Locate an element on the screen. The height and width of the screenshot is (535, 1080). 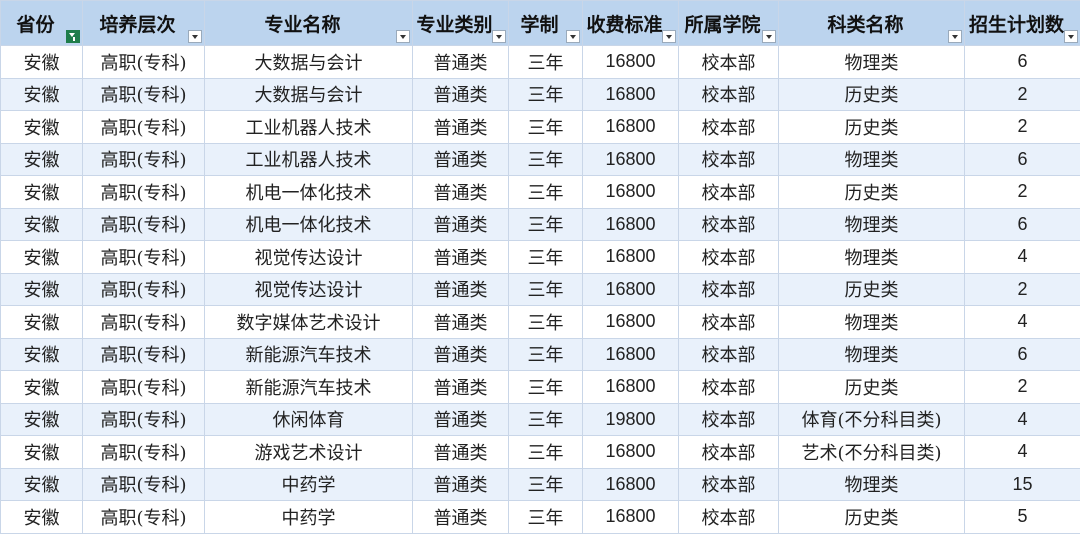
column-header-major-category: 专业类别 is located at coordinates (460, 23).